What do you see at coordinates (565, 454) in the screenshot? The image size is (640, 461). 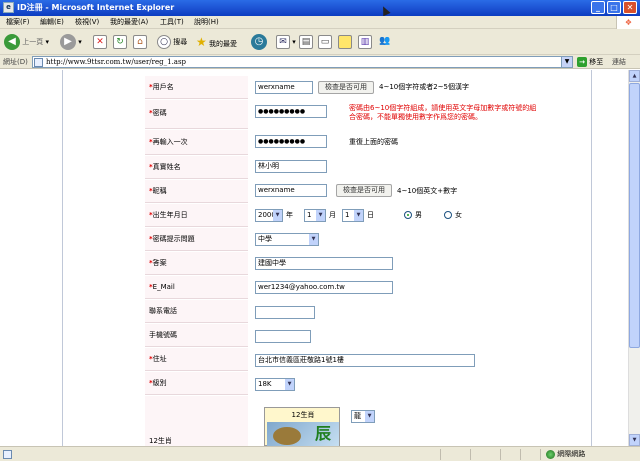 I see `internet-zone: 網際網路` at bounding box center [565, 454].